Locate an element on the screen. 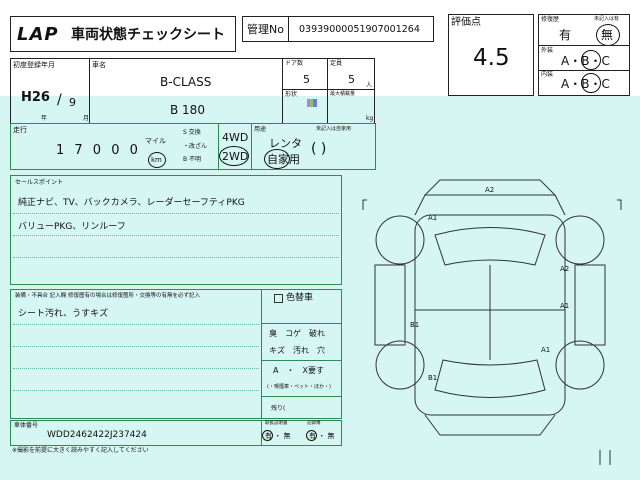  smell-row-2: キズ 汚れ 穴 is located at coordinates (297, 350).